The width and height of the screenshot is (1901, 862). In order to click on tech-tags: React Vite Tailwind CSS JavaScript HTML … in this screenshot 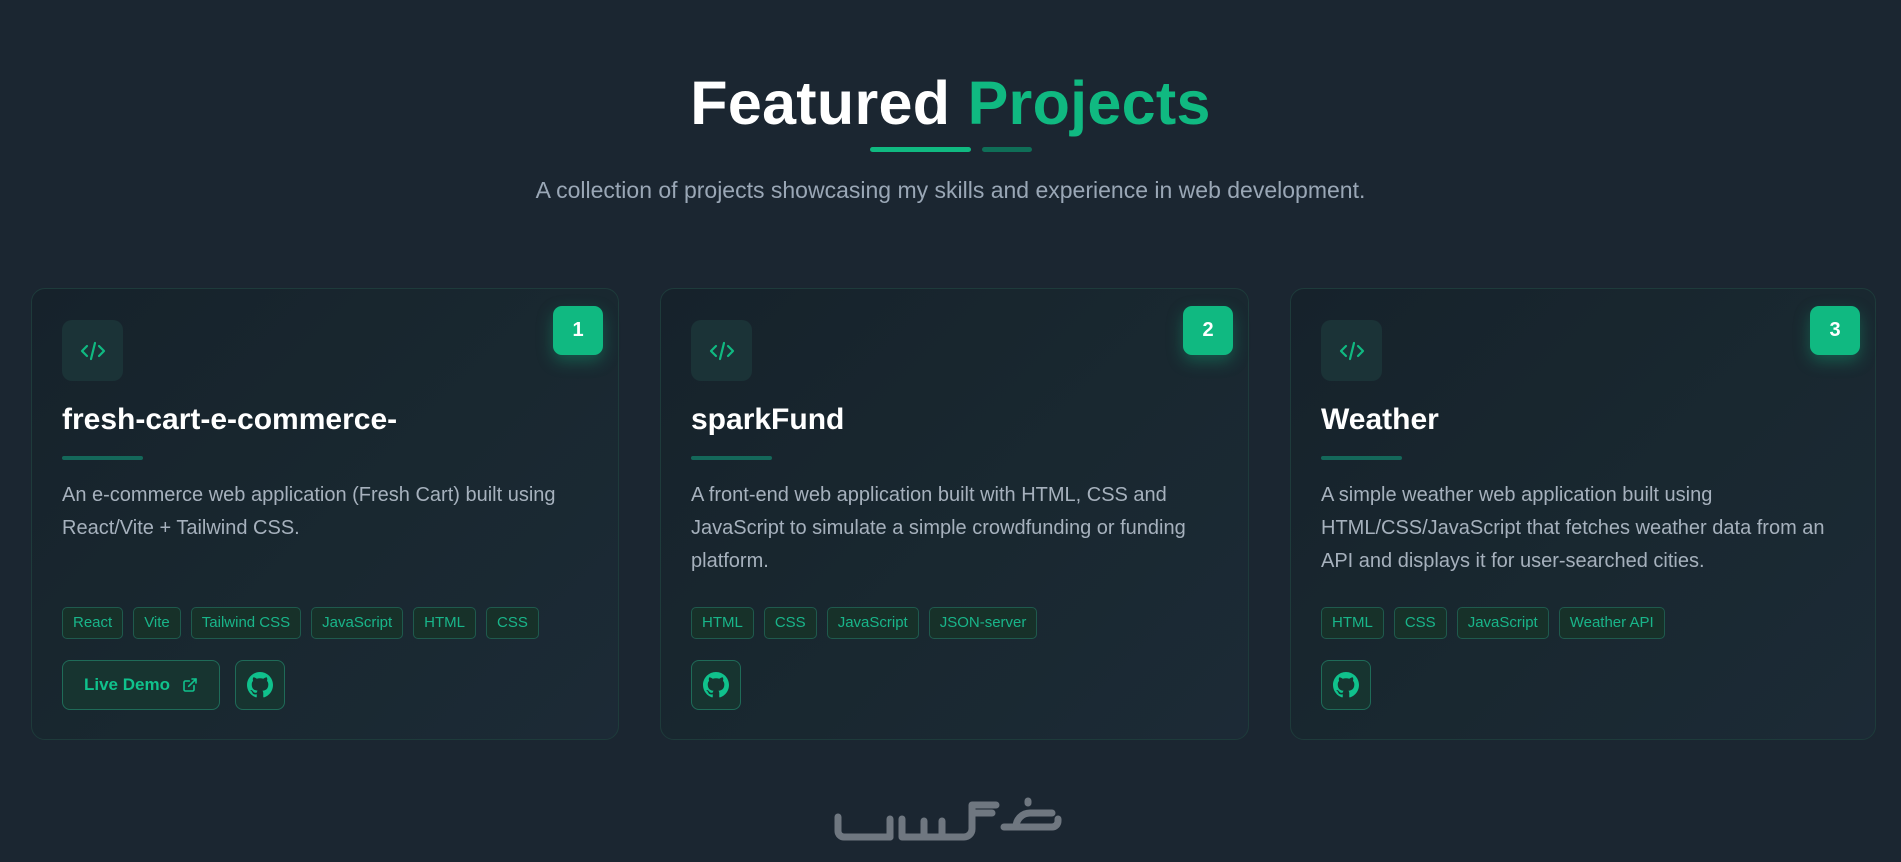, I will do `click(330, 623)`.